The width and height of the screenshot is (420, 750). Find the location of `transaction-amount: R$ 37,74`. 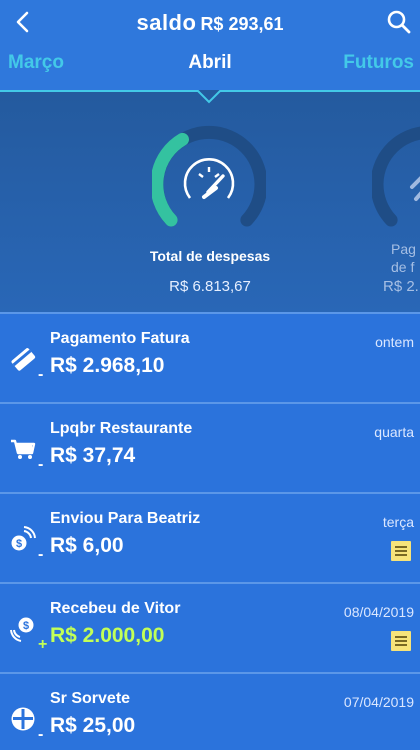

transaction-amount: R$ 37,74 is located at coordinates (93, 455).